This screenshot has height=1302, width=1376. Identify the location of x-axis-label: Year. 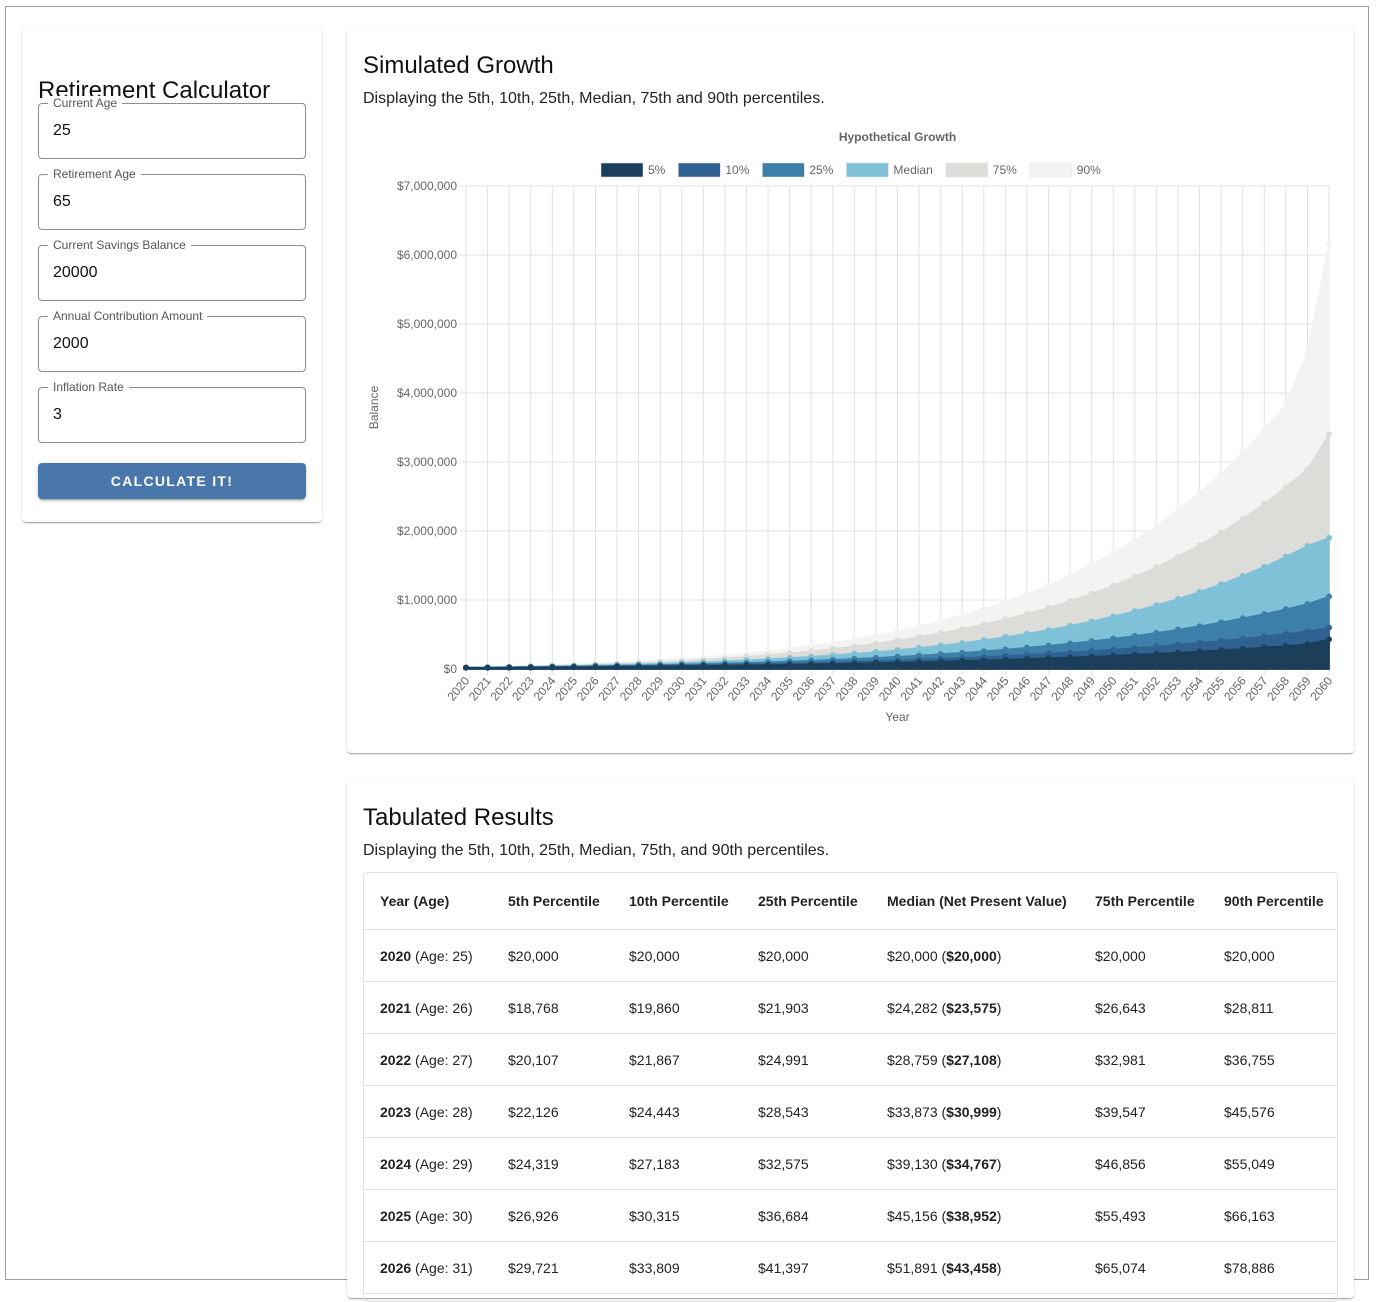
(897, 717).